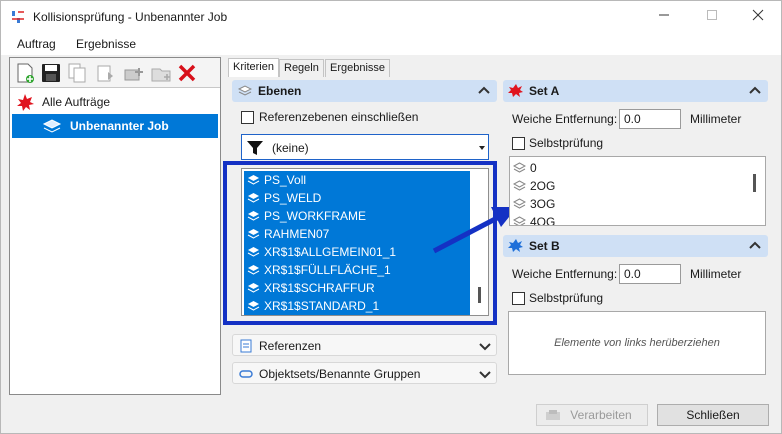 The height and width of the screenshot is (434, 782). Describe the element at coordinates (391, 44) in the screenshot. I see `menu-bar: Auftrag Ergebnisse` at that location.